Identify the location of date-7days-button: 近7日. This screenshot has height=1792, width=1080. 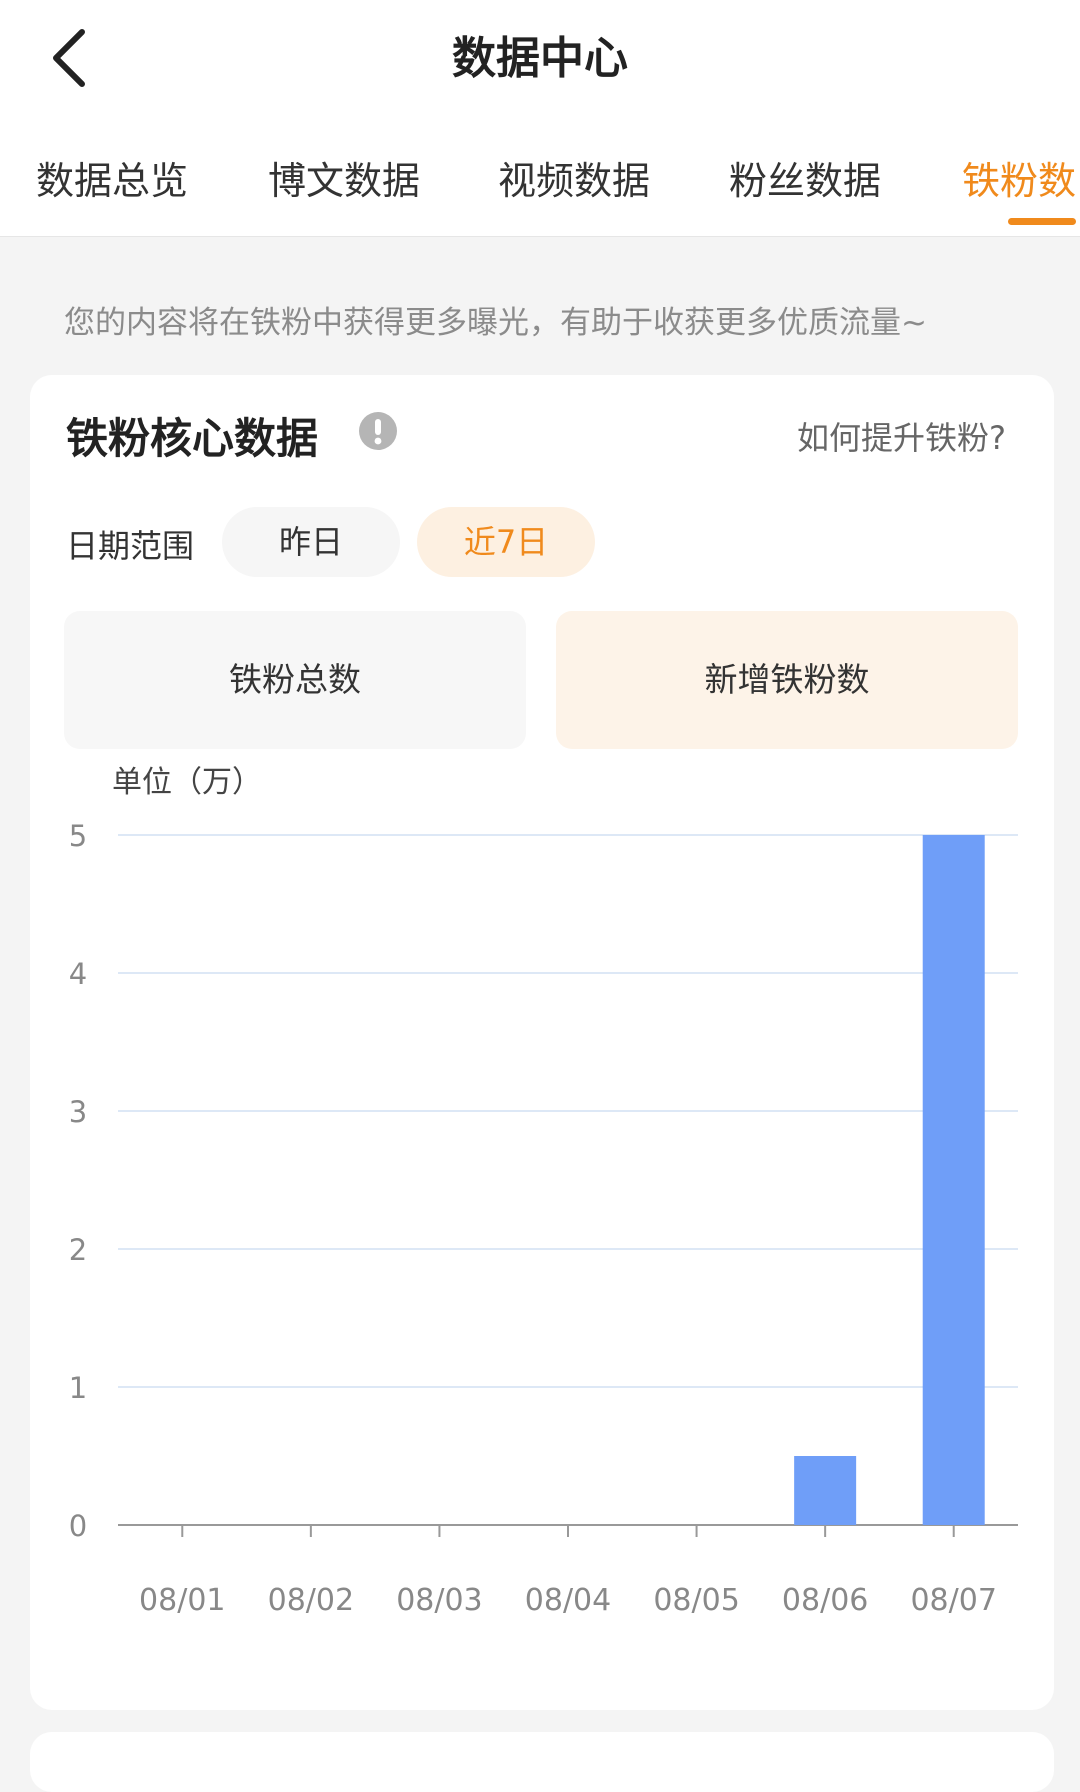
(506, 542).